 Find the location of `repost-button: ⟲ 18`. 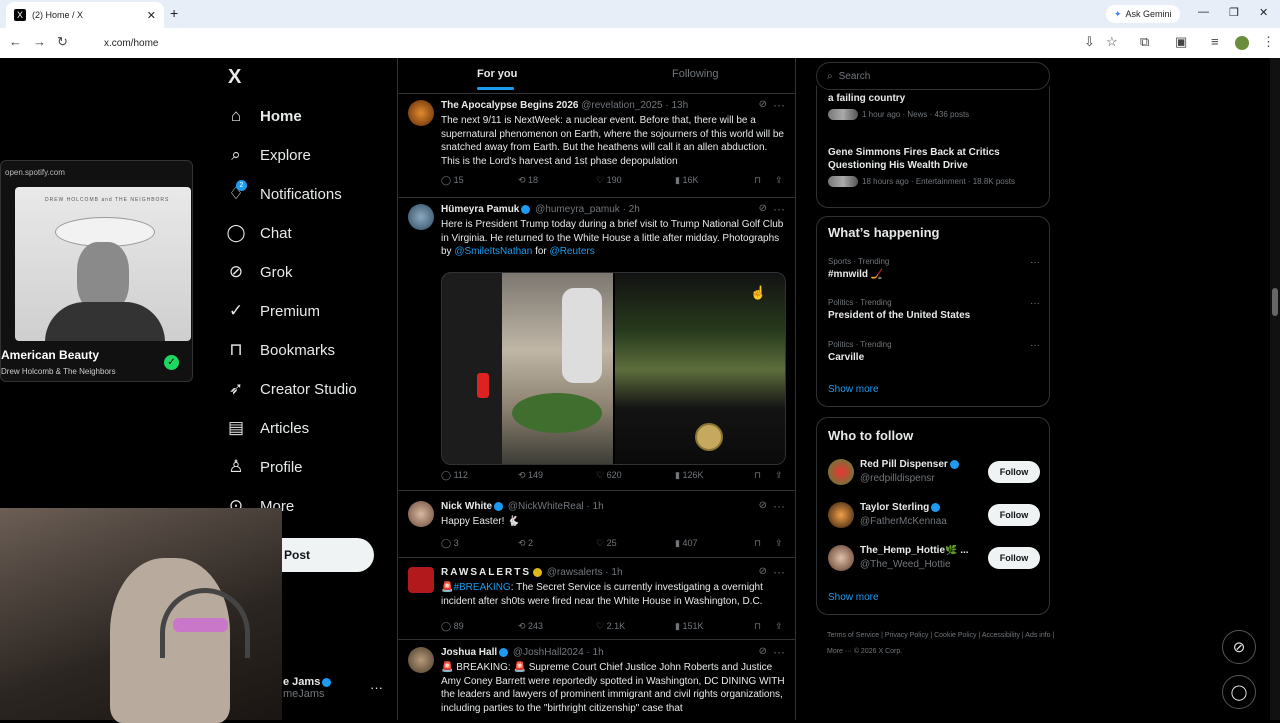

repost-button: ⟲ 18 is located at coordinates (528, 180).